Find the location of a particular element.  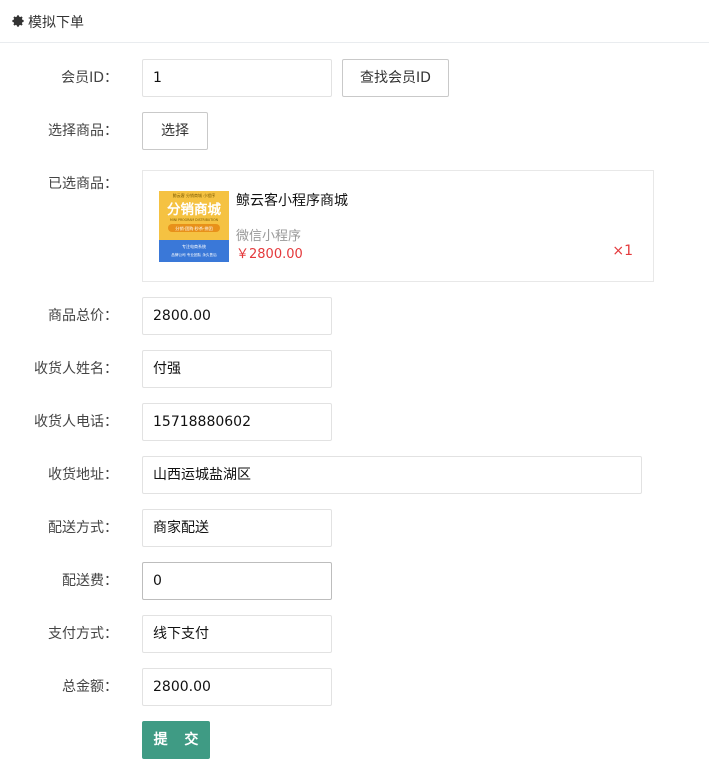

delivery-fee-input: 0 is located at coordinates (237, 581).